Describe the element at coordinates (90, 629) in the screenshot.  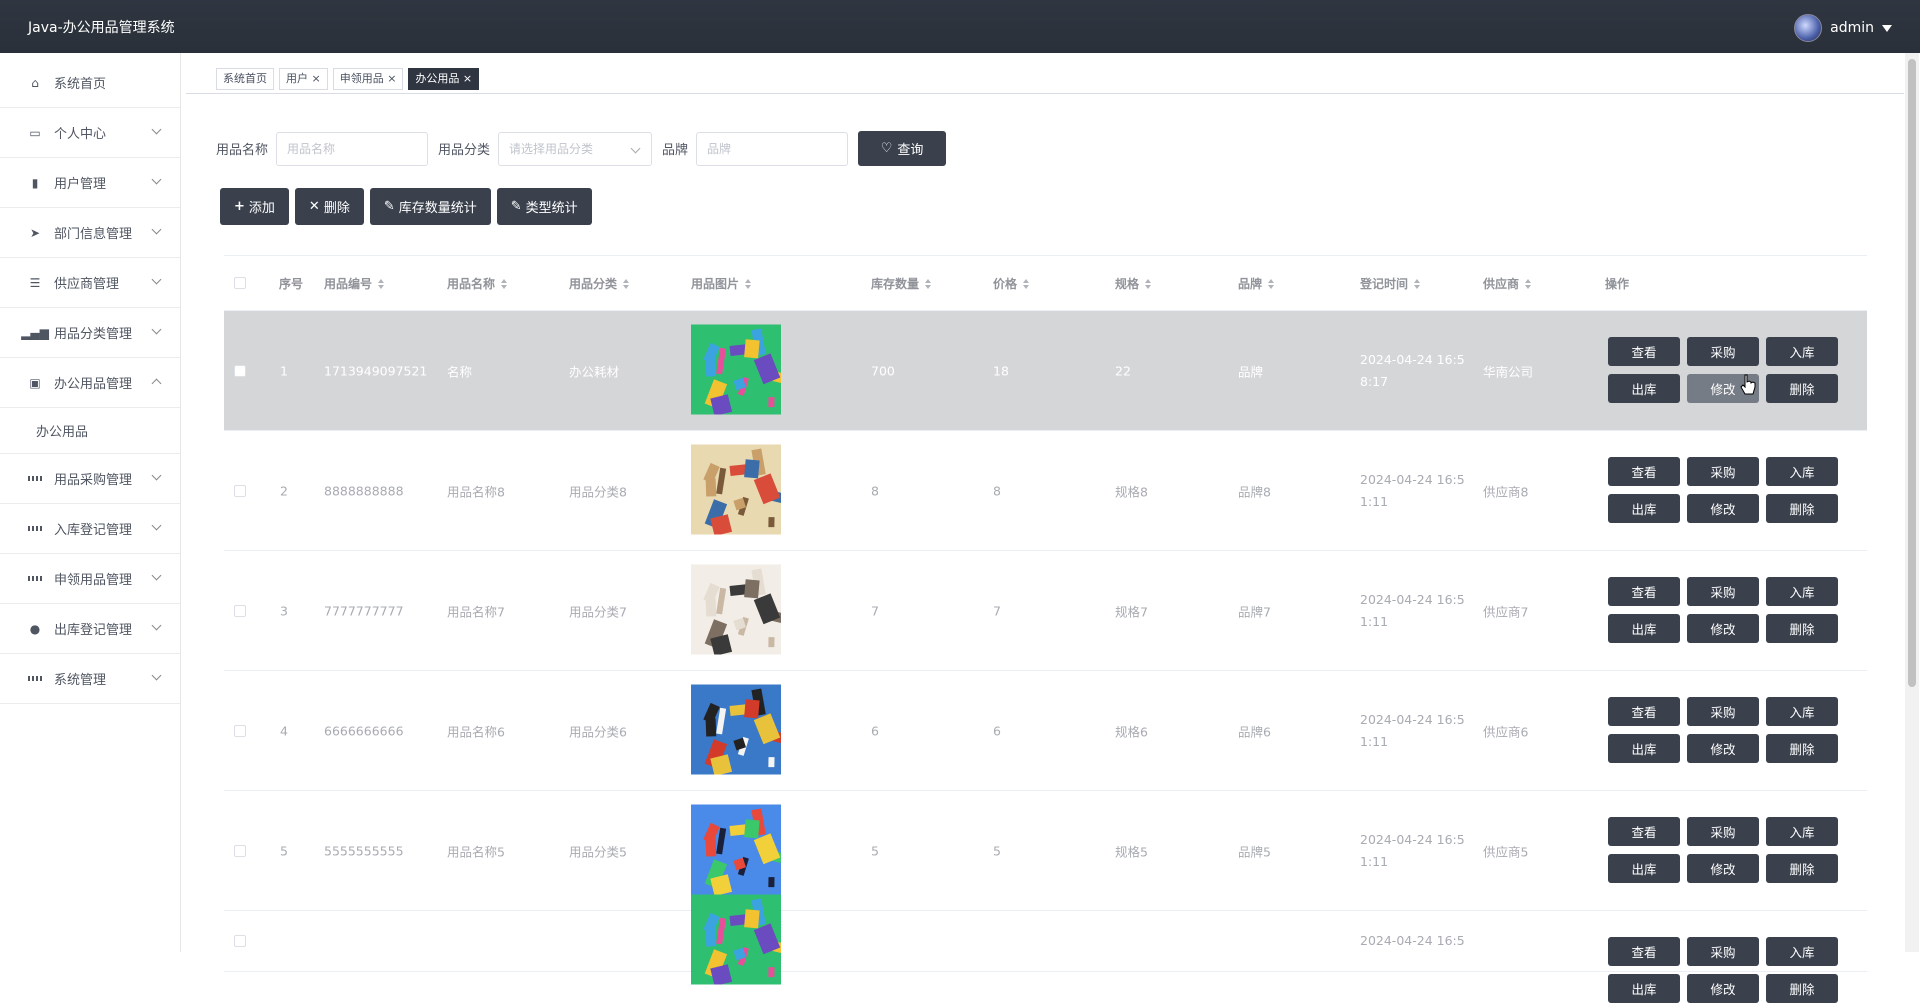
I see `sidebar-item-stock-out: ● 出库登记管理` at that location.